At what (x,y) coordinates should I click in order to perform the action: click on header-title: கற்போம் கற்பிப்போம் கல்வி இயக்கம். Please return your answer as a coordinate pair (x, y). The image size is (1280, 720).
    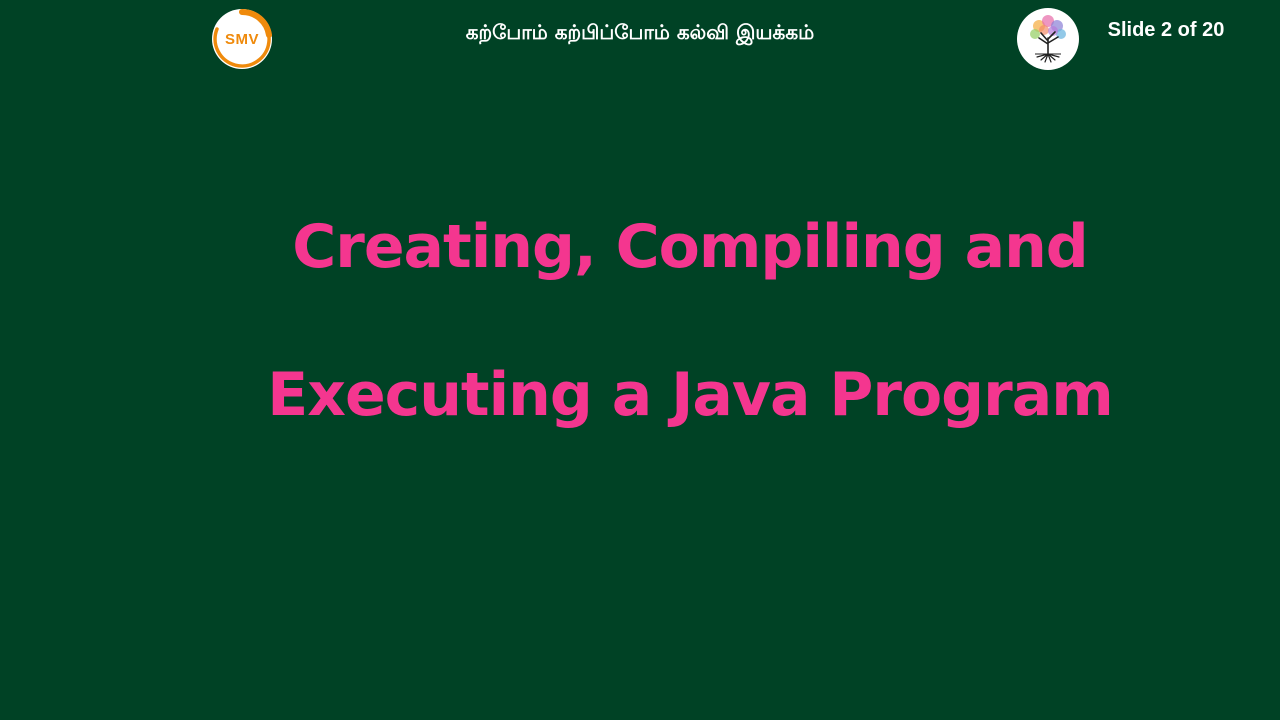
    Looking at the image, I should click on (640, 32).